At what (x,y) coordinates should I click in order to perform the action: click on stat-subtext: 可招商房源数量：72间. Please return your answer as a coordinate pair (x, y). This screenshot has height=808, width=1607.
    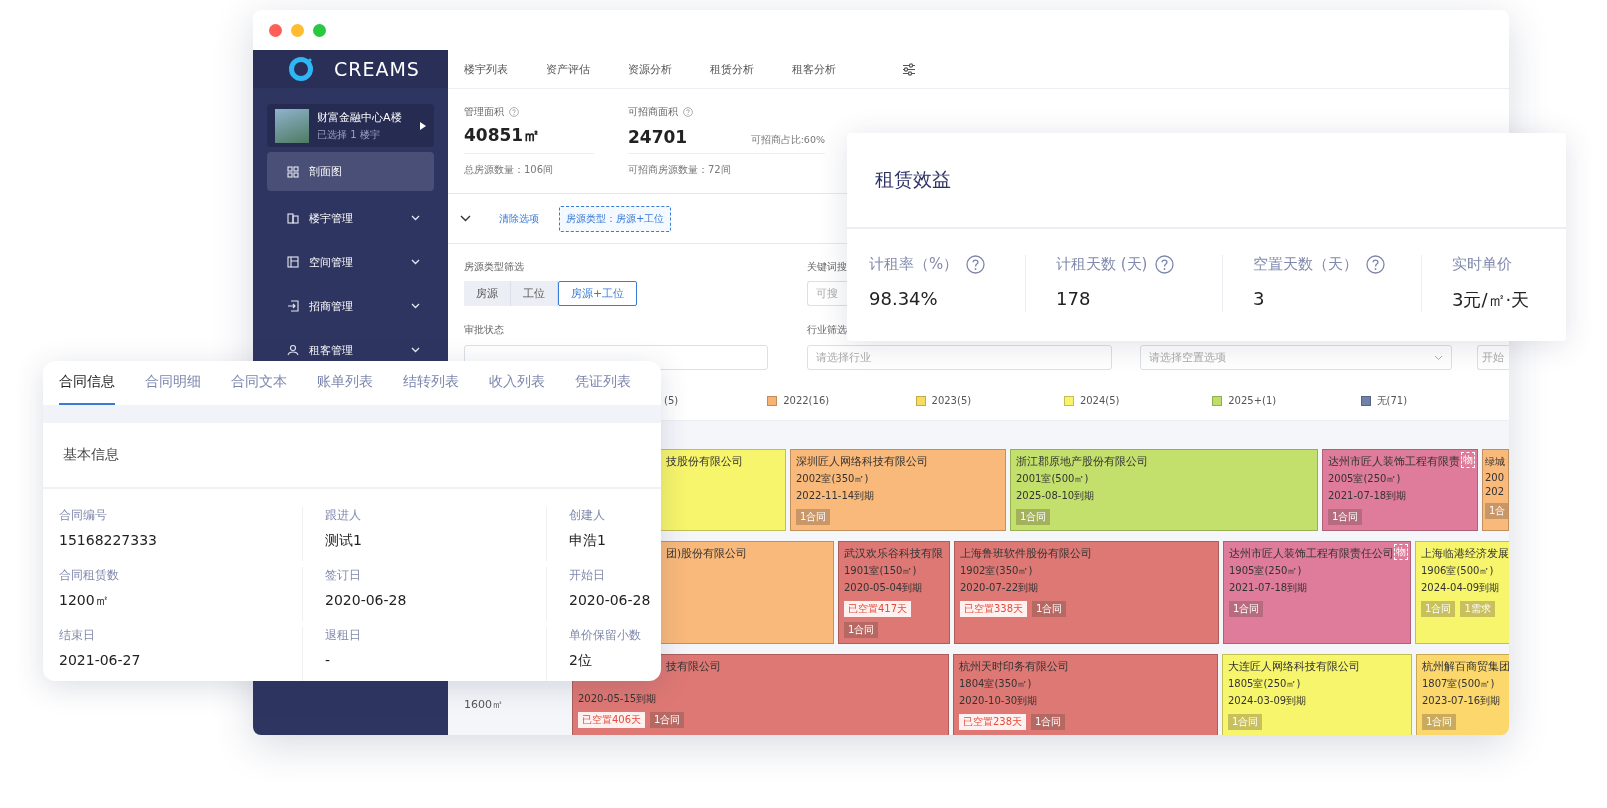
    Looking at the image, I should click on (679, 170).